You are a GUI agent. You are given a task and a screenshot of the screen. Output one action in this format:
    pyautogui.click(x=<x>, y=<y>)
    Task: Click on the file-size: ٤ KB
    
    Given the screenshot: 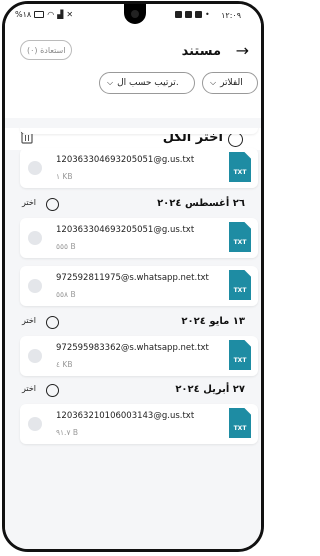 What is the action you would take?
    pyautogui.click(x=64, y=364)
    